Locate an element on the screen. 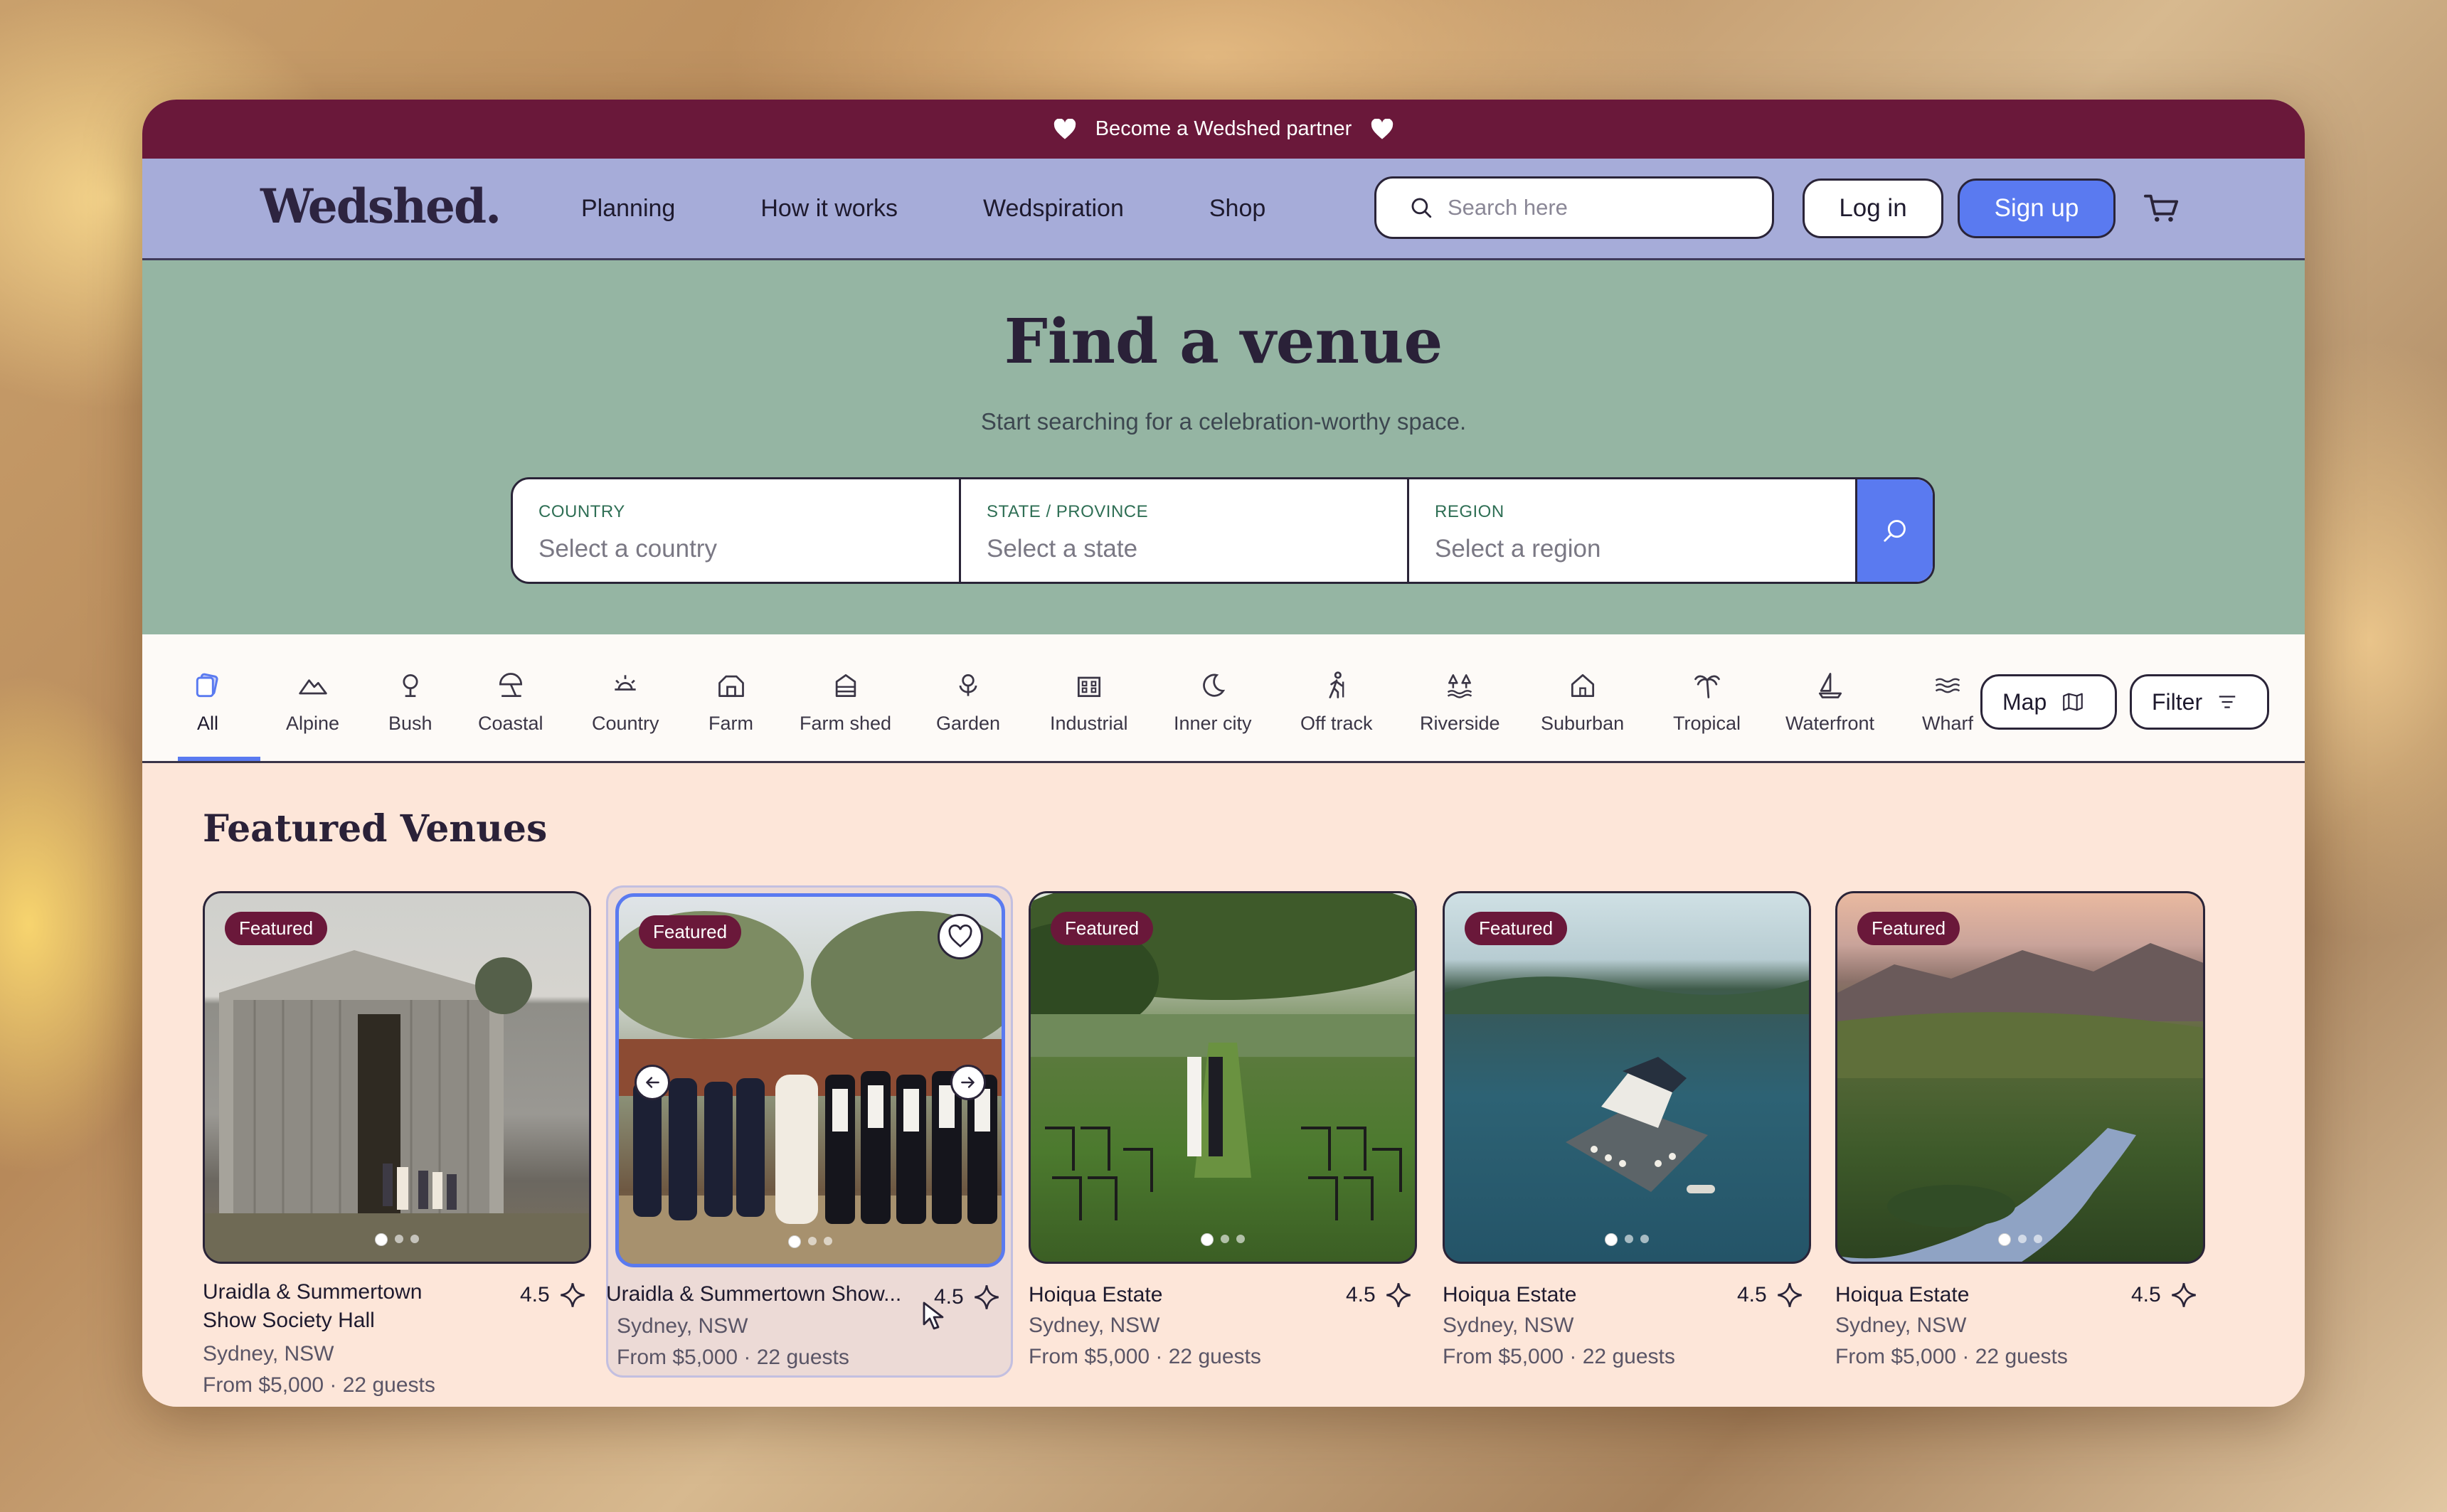  category-wharf: Wharf is located at coordinates (1947, 702).